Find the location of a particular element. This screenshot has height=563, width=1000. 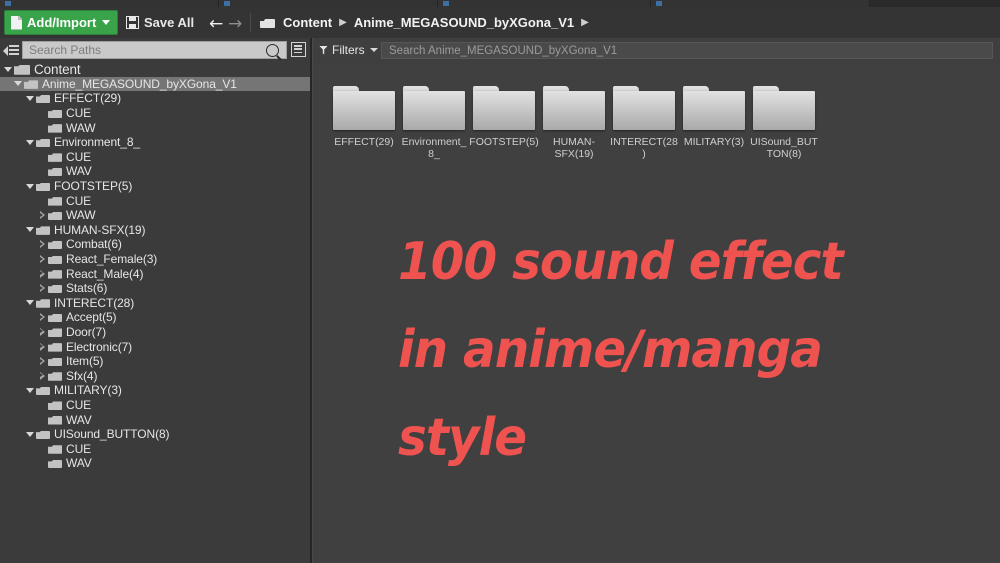

tree-item: Door(7) is located at coordinates (155, 332).